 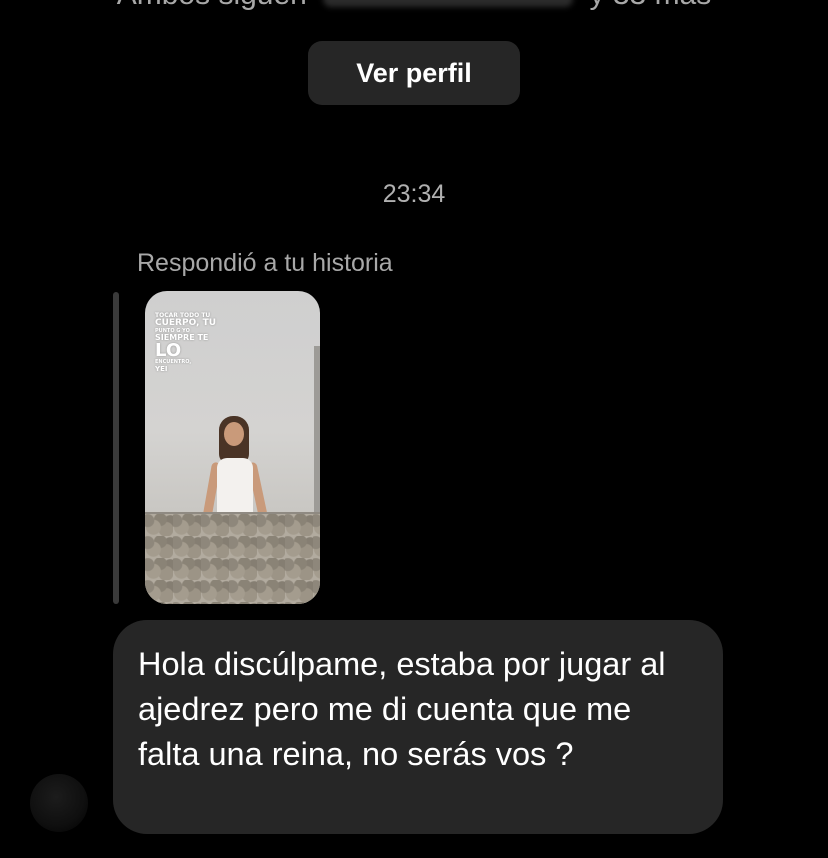 What do you see at coordinates (651, 5) in the screenshot?
I see `mutual-followers-text-right: y 33 más` at bounding box center [651, 5].